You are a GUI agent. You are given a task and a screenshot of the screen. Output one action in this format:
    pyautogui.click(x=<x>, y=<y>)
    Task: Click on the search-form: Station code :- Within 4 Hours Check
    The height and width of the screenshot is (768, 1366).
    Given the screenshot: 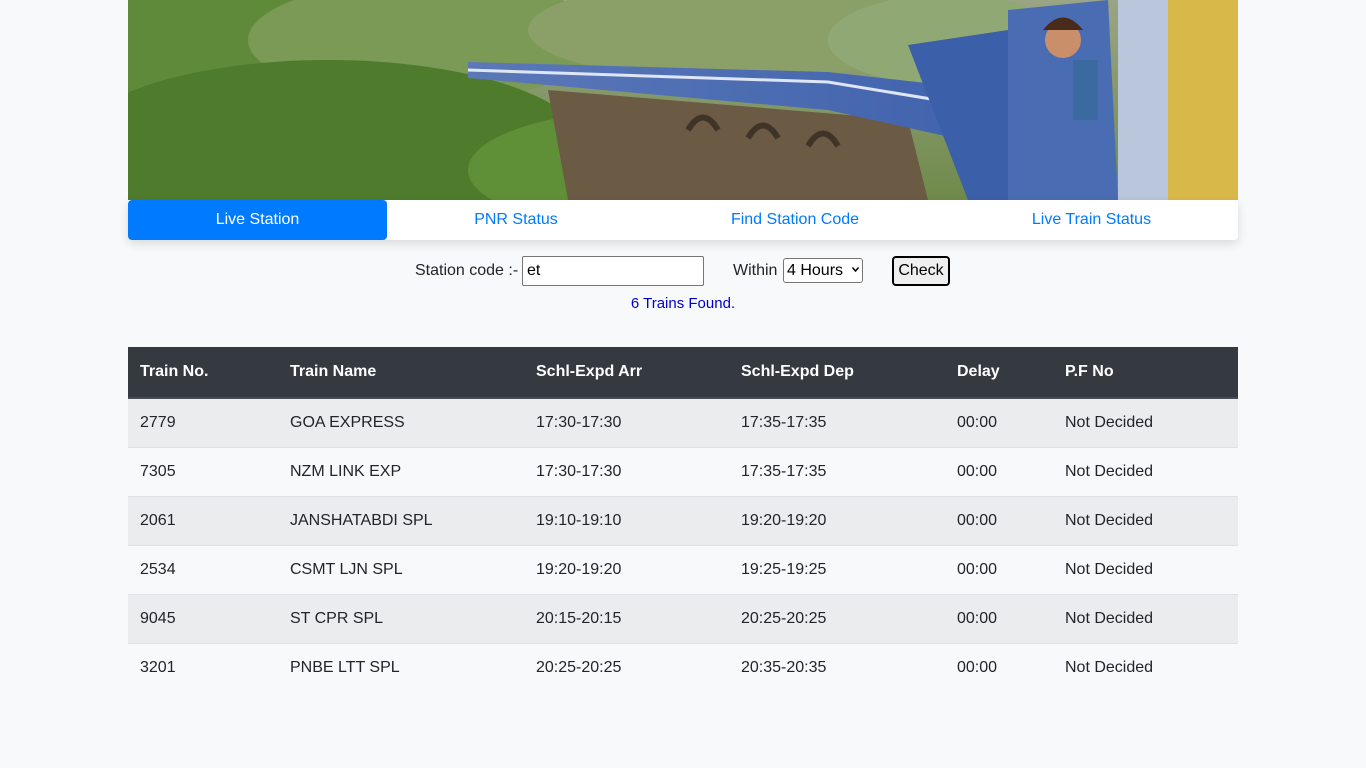 What is the action you would take?
    pyautogui.click(x=683, y=271)
    